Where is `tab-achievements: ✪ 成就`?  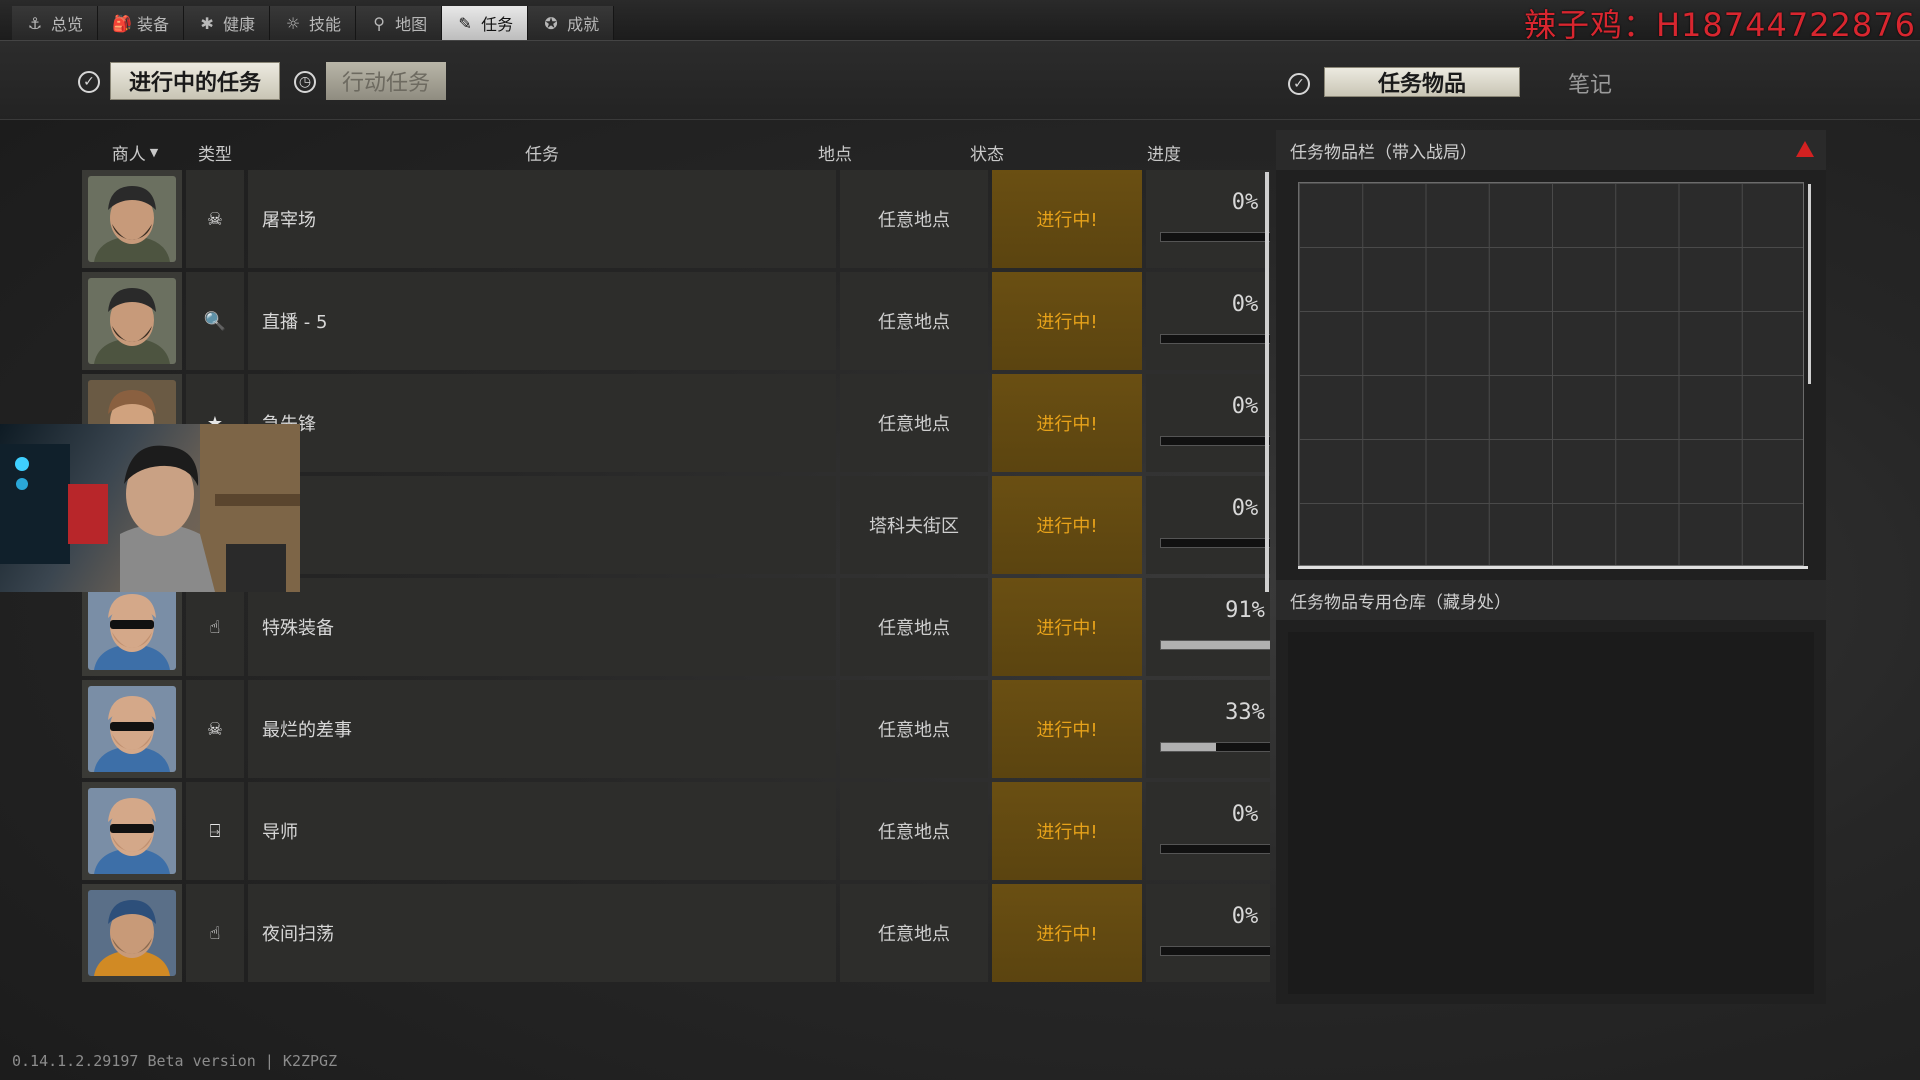 tab-achievements: ✪ 成就 is located at coordinates (571, 23).